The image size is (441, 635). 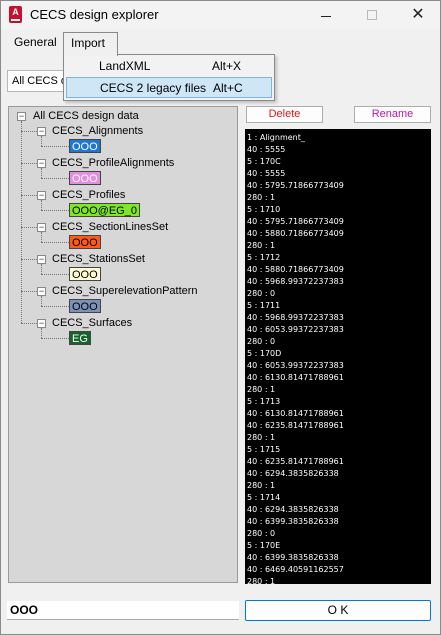 I want to click on data-filter-combo: All CECS d, so click(x=39, y=81).